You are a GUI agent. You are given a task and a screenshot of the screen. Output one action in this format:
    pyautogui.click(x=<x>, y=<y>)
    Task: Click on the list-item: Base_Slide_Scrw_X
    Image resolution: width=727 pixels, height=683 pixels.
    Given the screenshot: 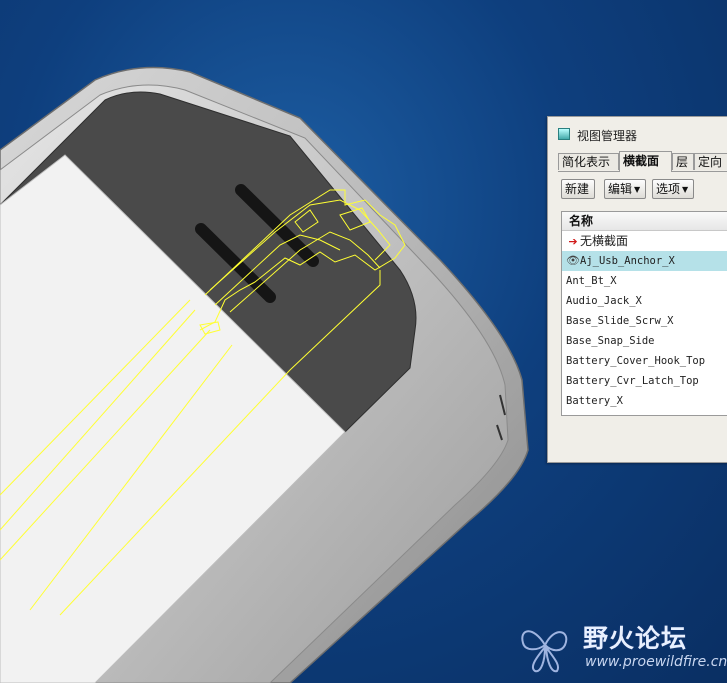 What is the action you would take?
    pyautogui.click(x=644, y=321)
    